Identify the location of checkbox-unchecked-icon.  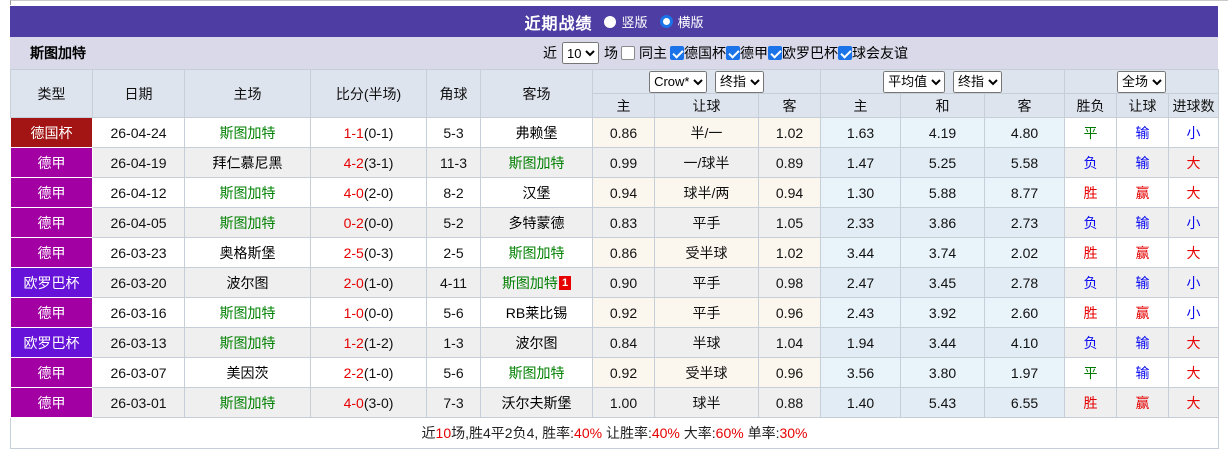
(628, 53).